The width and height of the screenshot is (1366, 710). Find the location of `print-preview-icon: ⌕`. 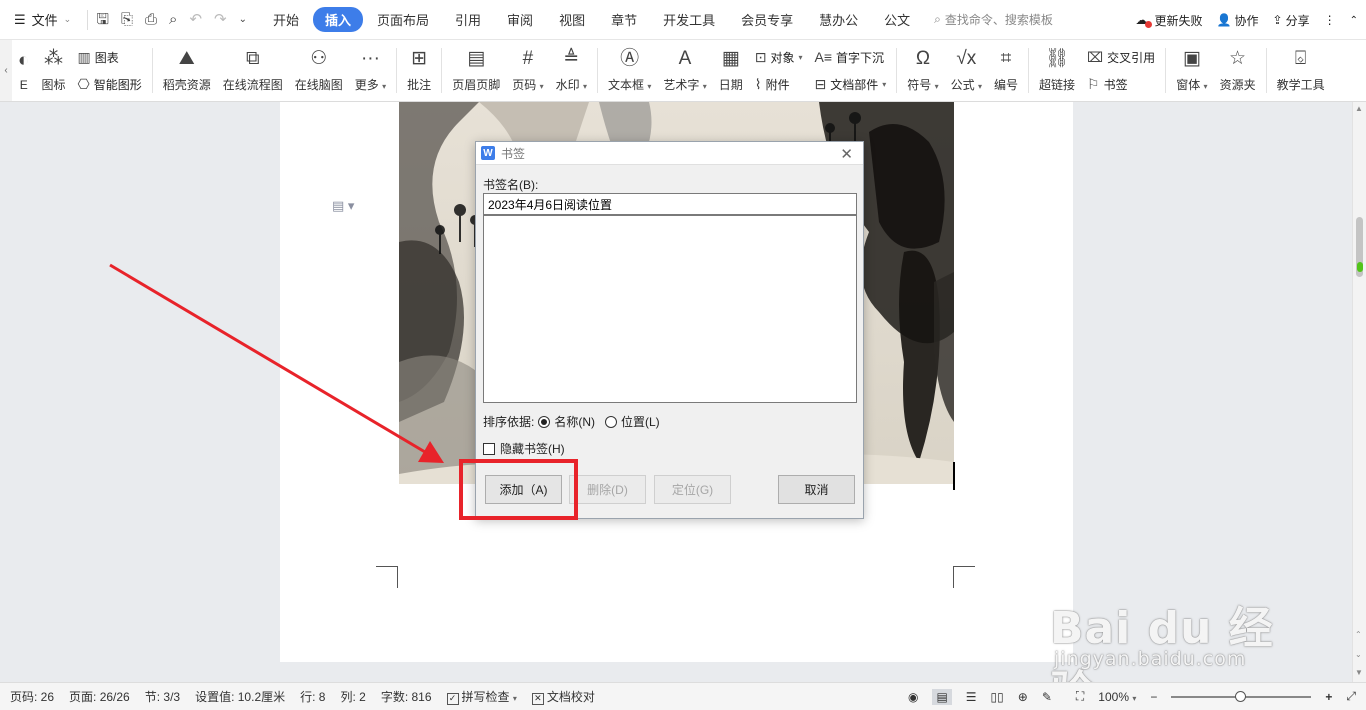

print-preview-icon: ⌕ is located at coordinates (173, 20).